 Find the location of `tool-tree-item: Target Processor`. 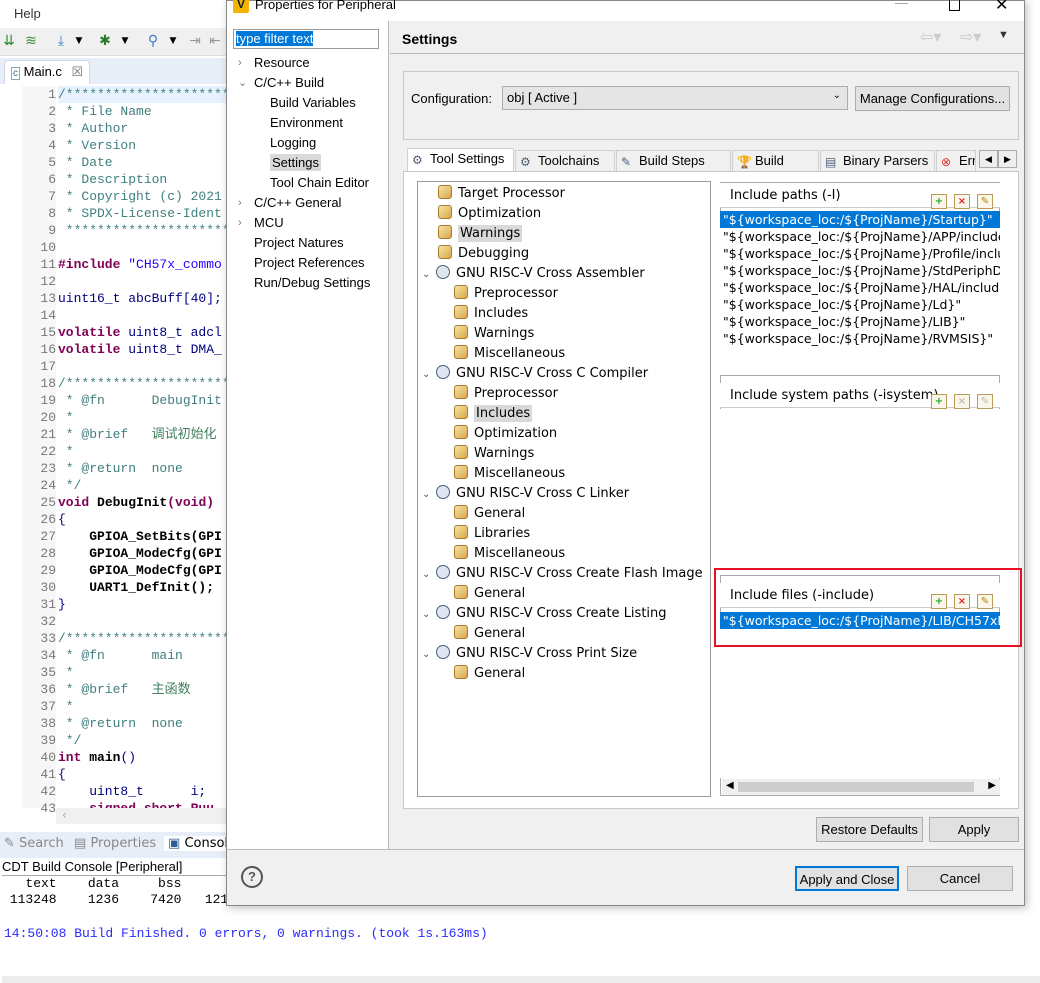

tool-tree-item: Target Processor is located at coordinates (501, 194).